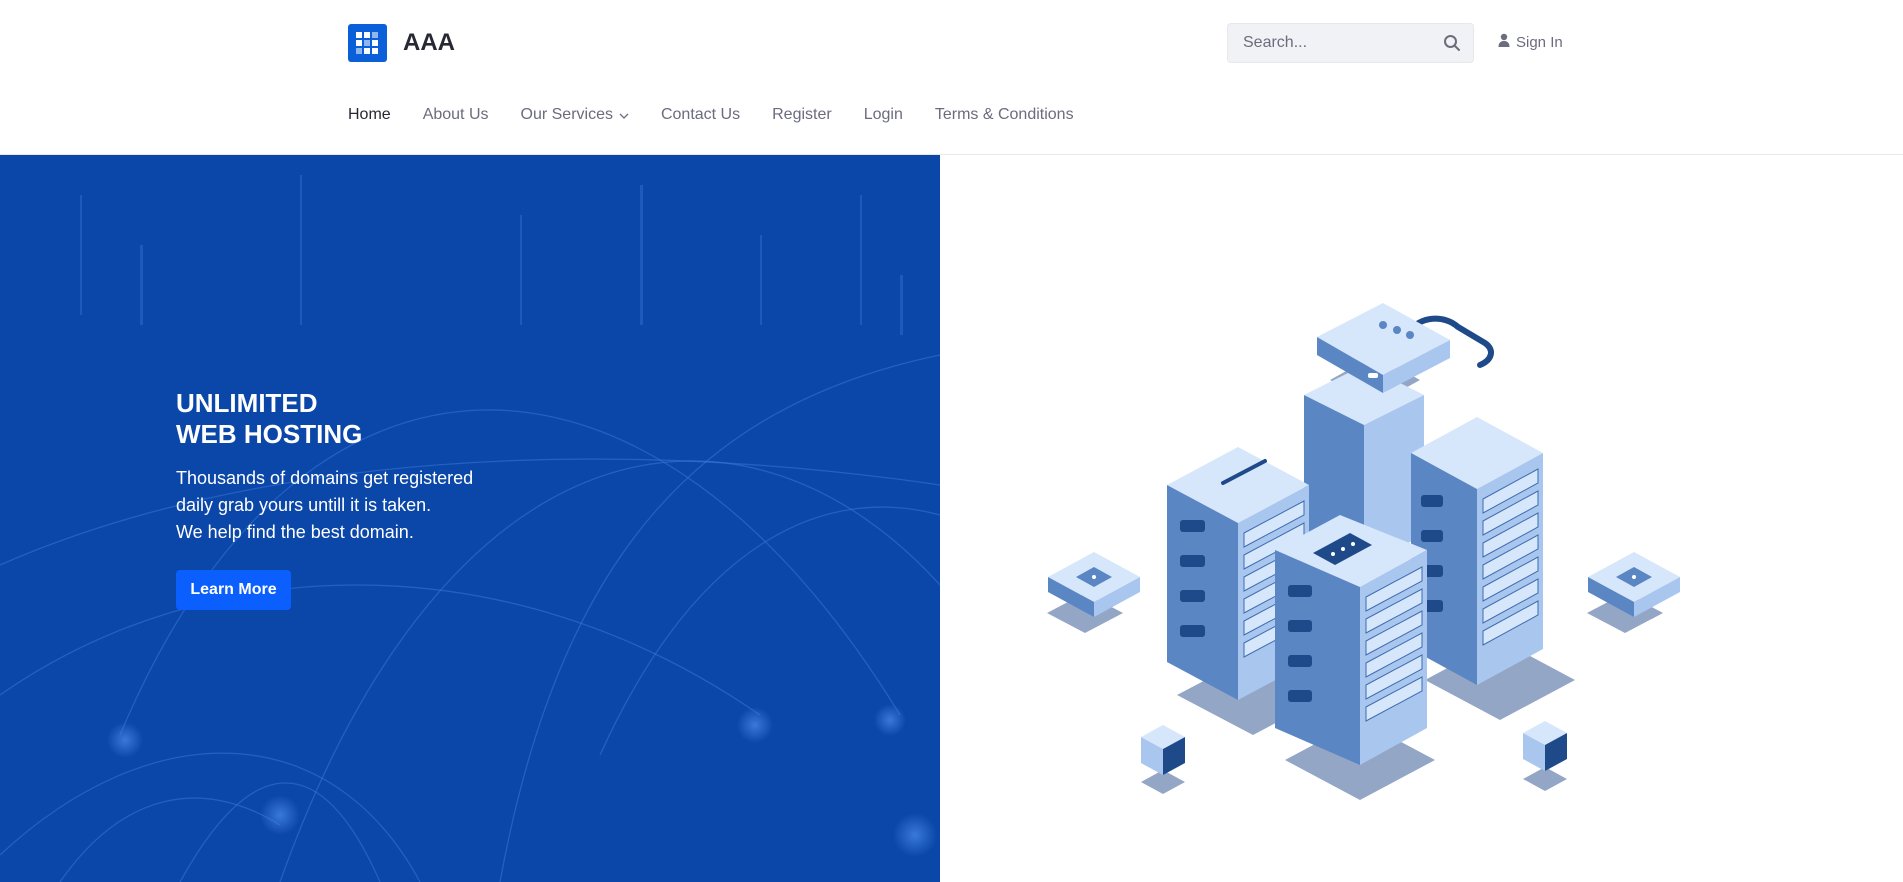  Describe the element at coordinates (304, 505) in the screenshot. I see `hero-text-line-2: daily grab yours untill it is taken.` at that location.